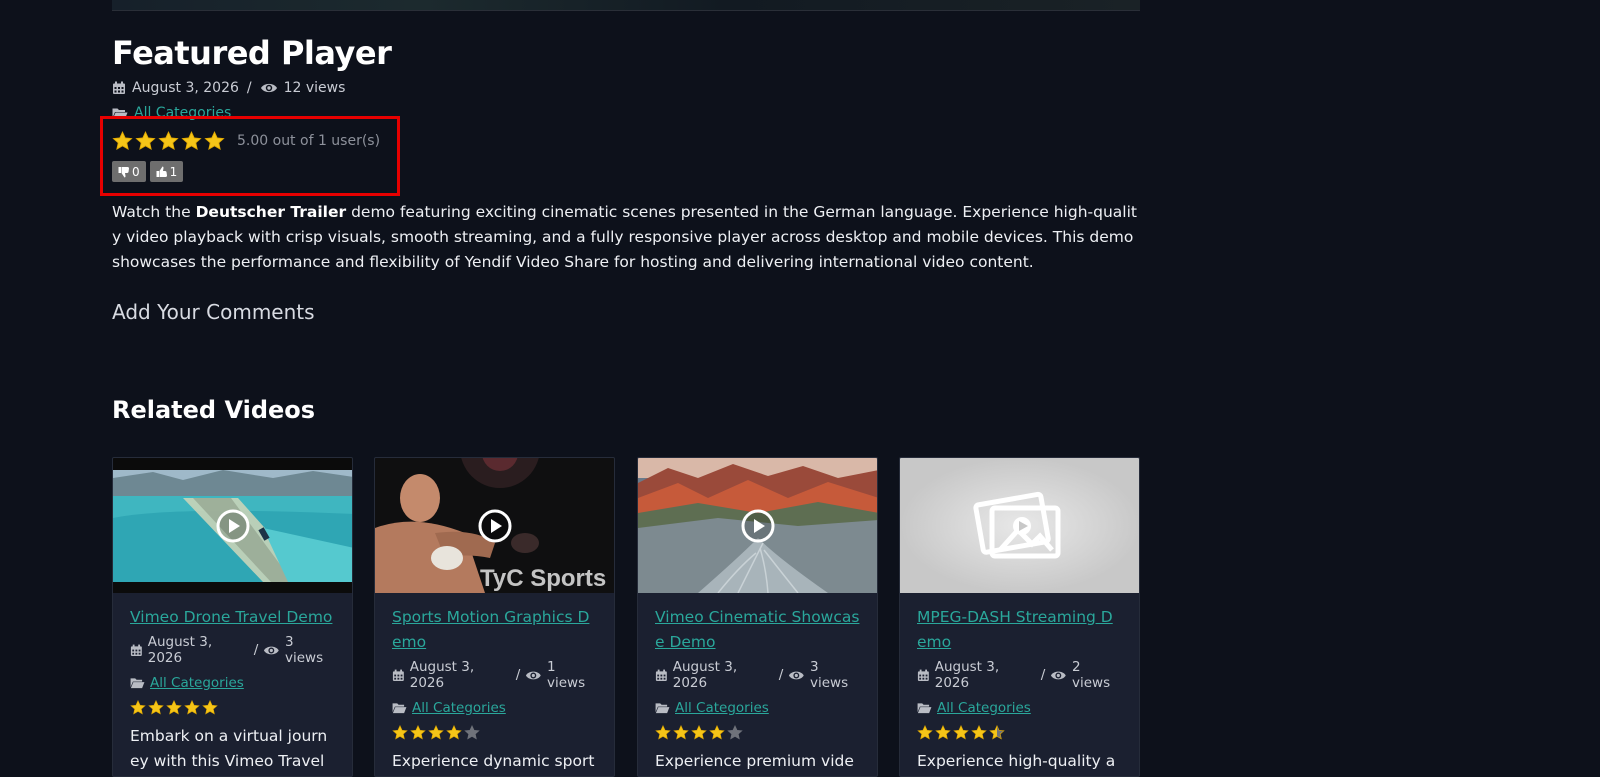  I want to click on video-title-link: MPEG-DASH Streaming Demo, so click(1019, 630).